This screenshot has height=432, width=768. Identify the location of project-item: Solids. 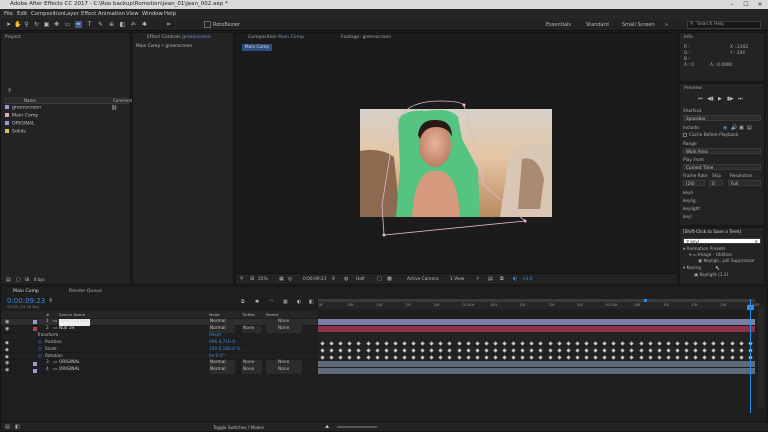
(15, 132).